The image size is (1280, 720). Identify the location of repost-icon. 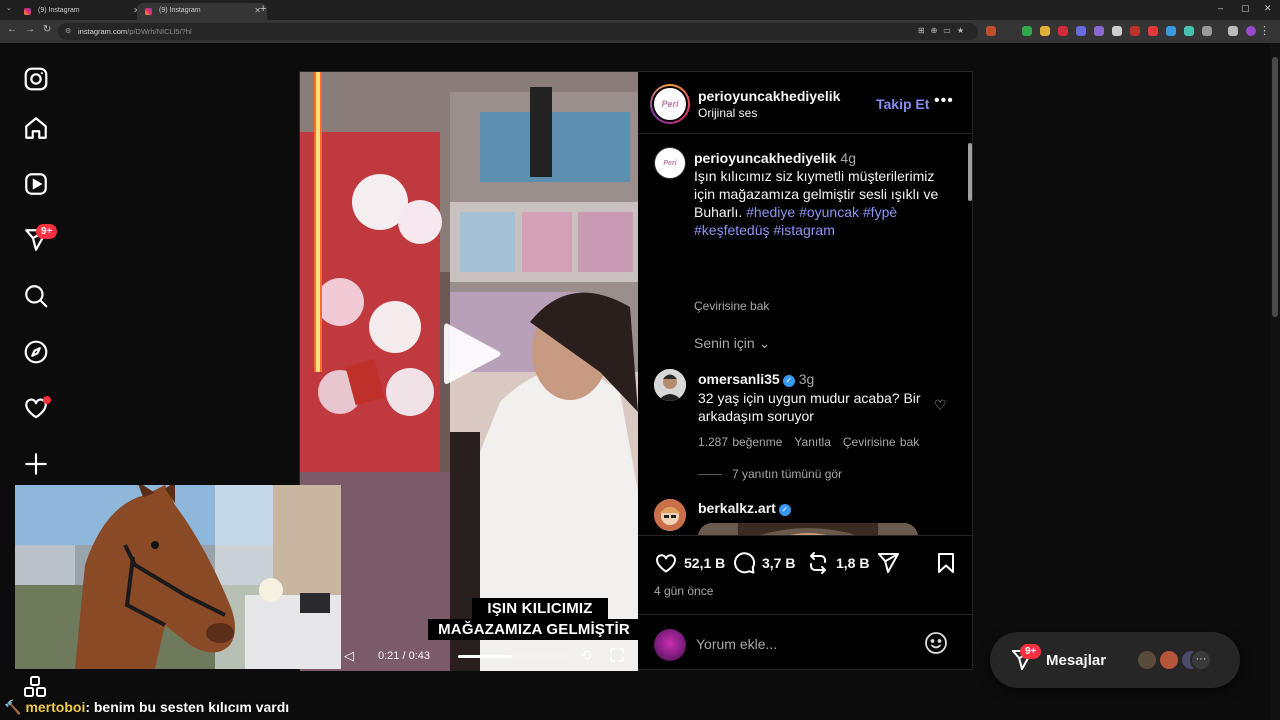
(818, 563).